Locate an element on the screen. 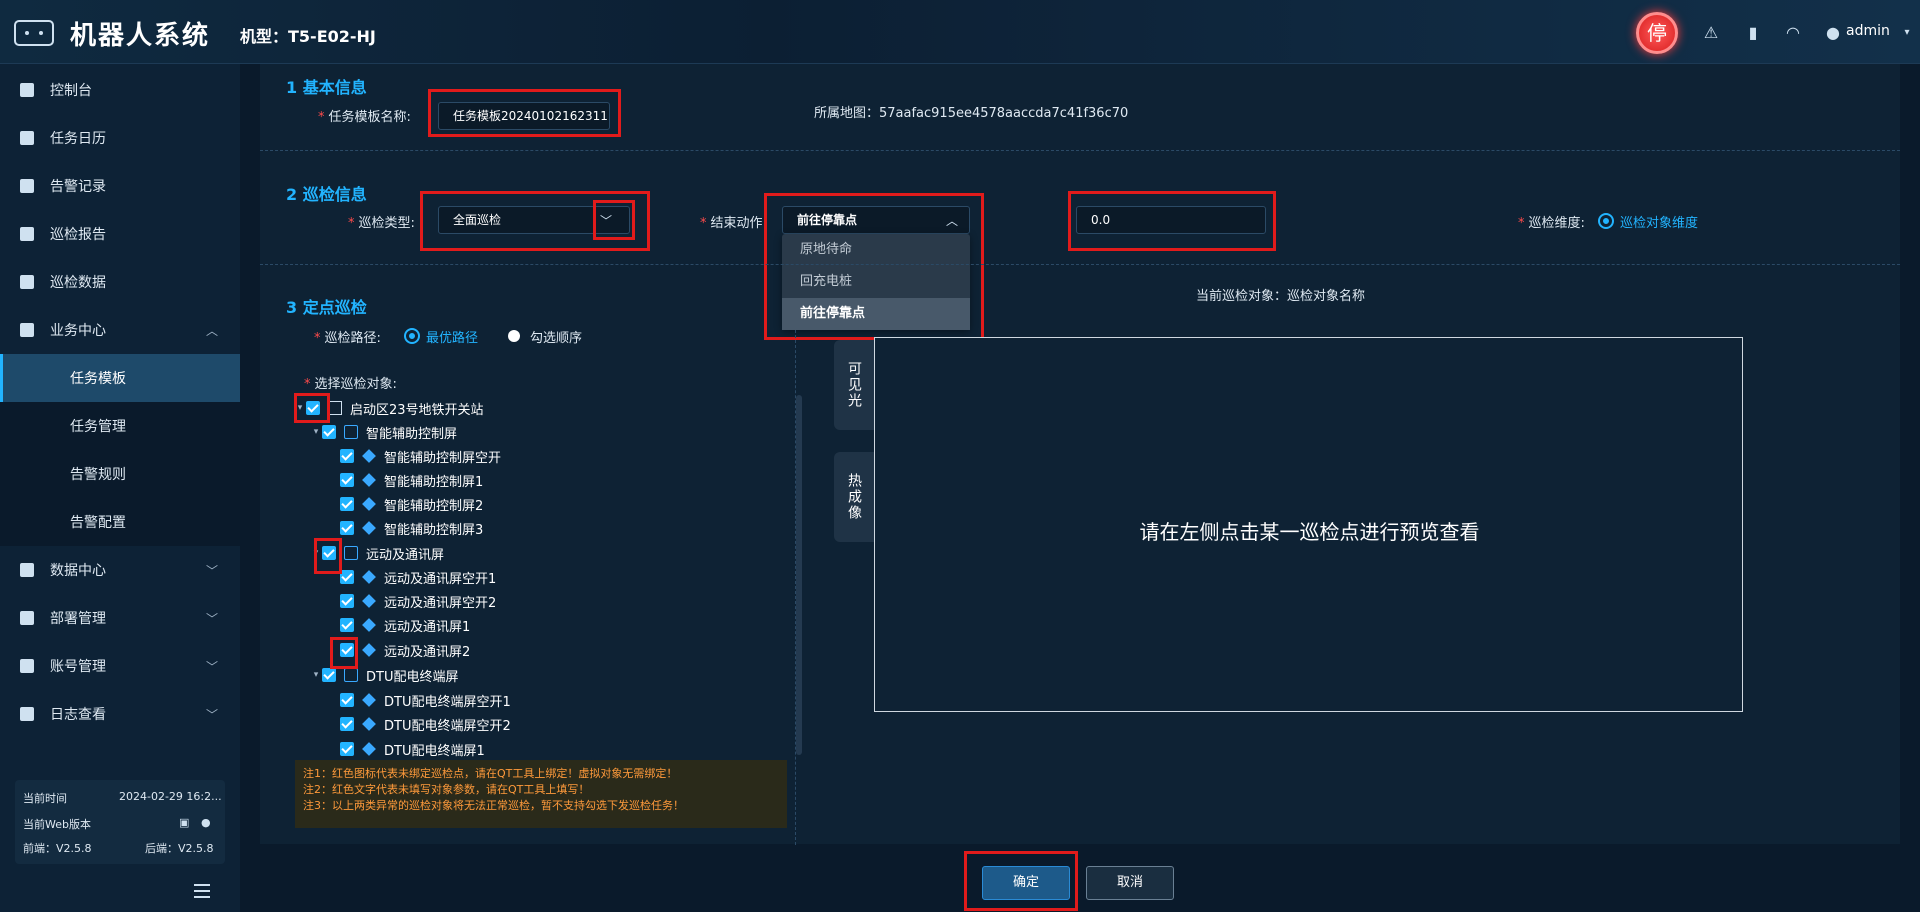 This screenshot has width=1920, height=912. sidebar-item-label: 部署管理 is located at coordinates (78, 619).